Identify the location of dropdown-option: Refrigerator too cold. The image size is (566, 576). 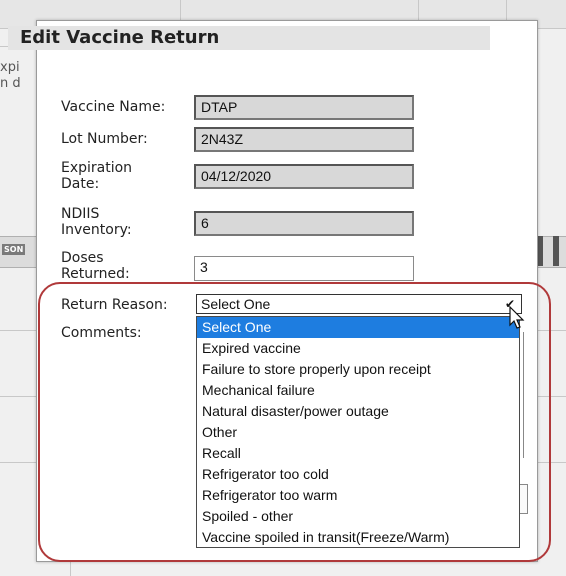
(358, 474).